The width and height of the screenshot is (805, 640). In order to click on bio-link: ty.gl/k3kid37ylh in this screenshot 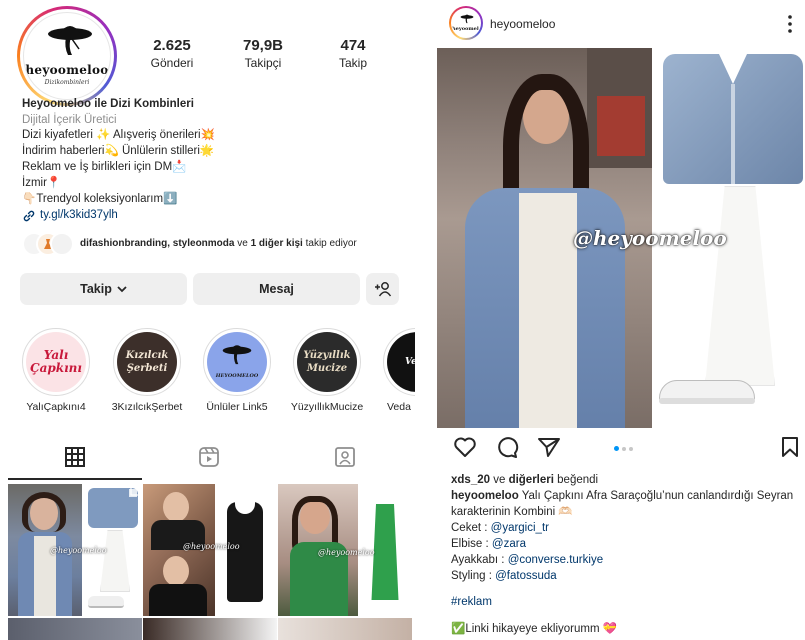, I will do `click(70, 216)`.